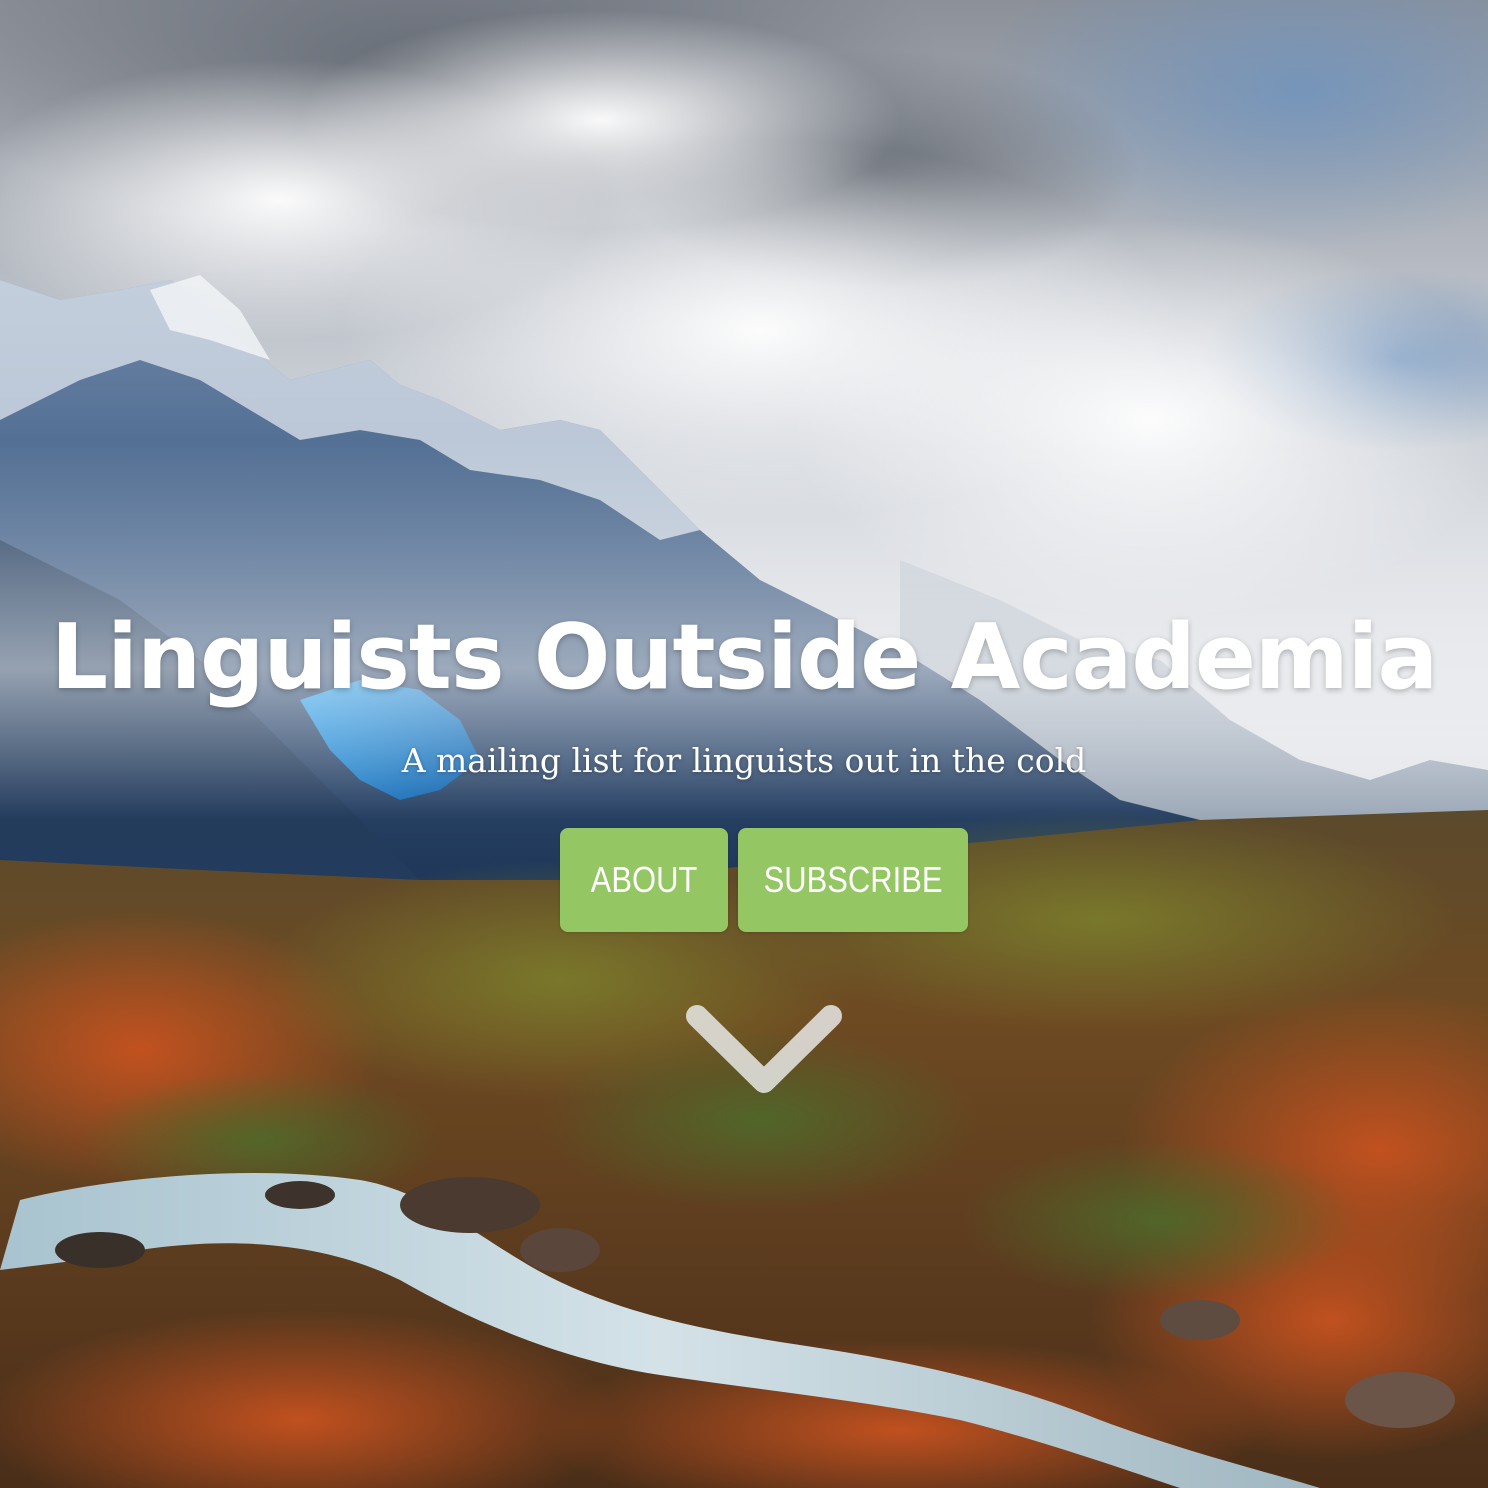 This screenshot has width=1488, height=1488. I want to click on site-title: Linguists Outside Academia, so click(744, 657).